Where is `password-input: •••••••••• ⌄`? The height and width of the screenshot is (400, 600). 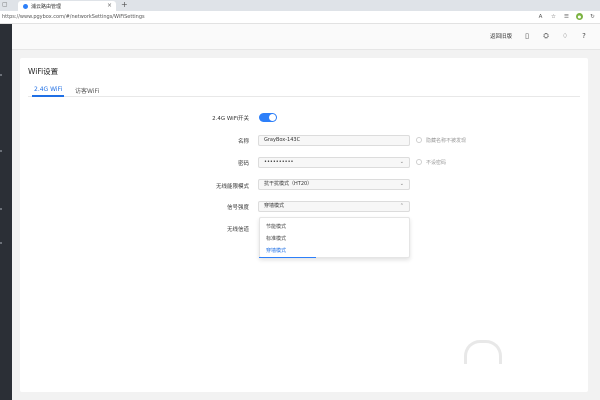 password-input: •••••••••• ⌄ is located at coordinates (334, 162).